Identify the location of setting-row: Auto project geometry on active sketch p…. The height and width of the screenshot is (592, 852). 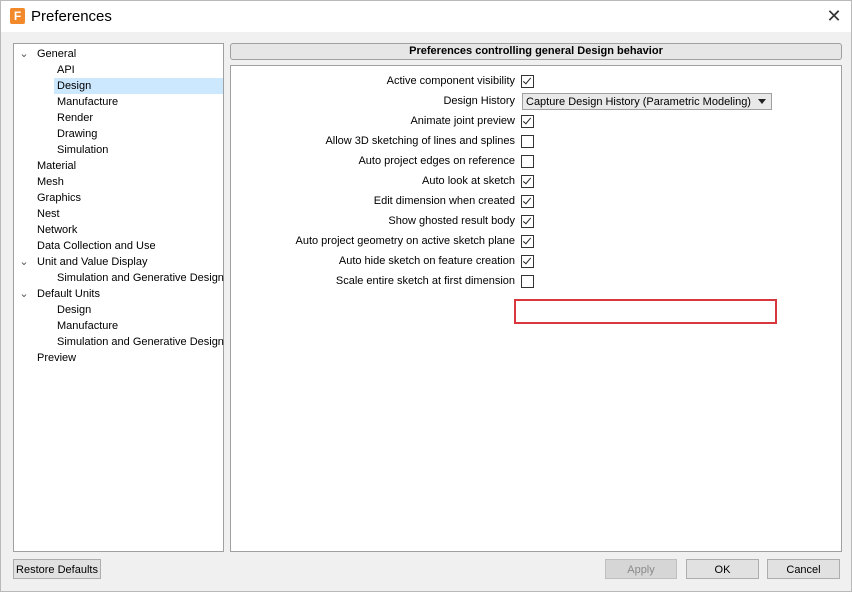
(536, 242).